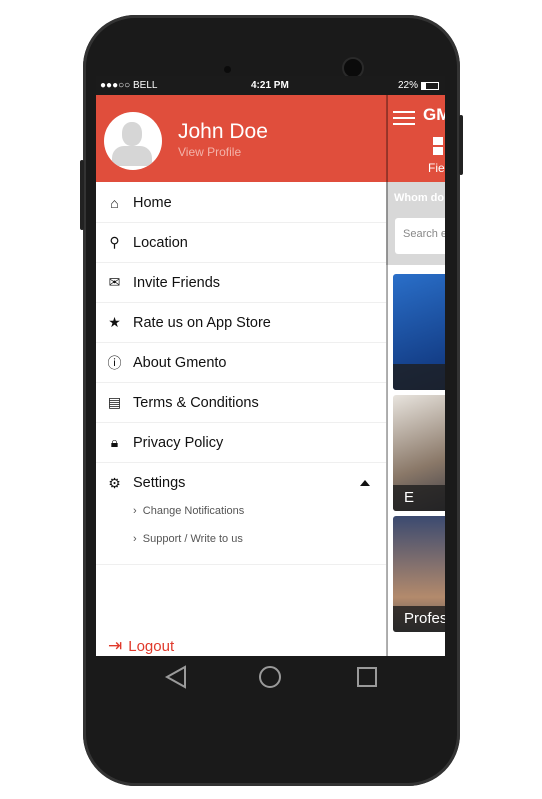 Image resolution: width=542 pixels, height=799 pixels. What do you see at coordinates (241, 243) in the screenshot?
I see `menu-item-location: ⚲ Location` at bounding box center [241, 243].